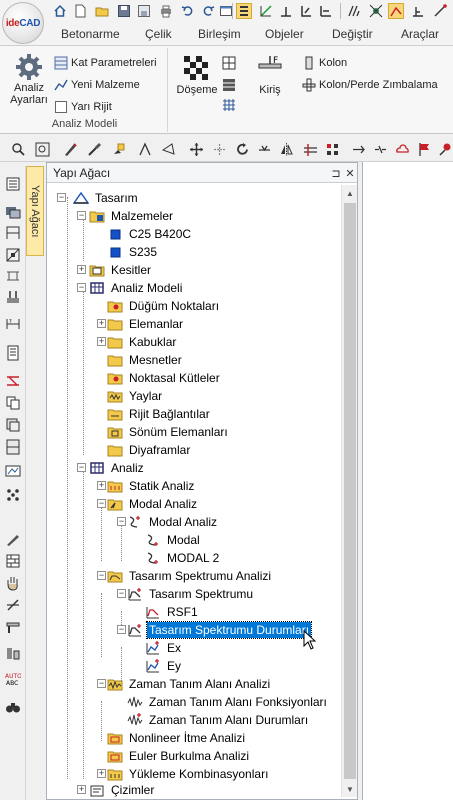 This screenshot has width=453, height=800. I want to click on scroll-up-arrow-icon: ▲, so click(350, 193).